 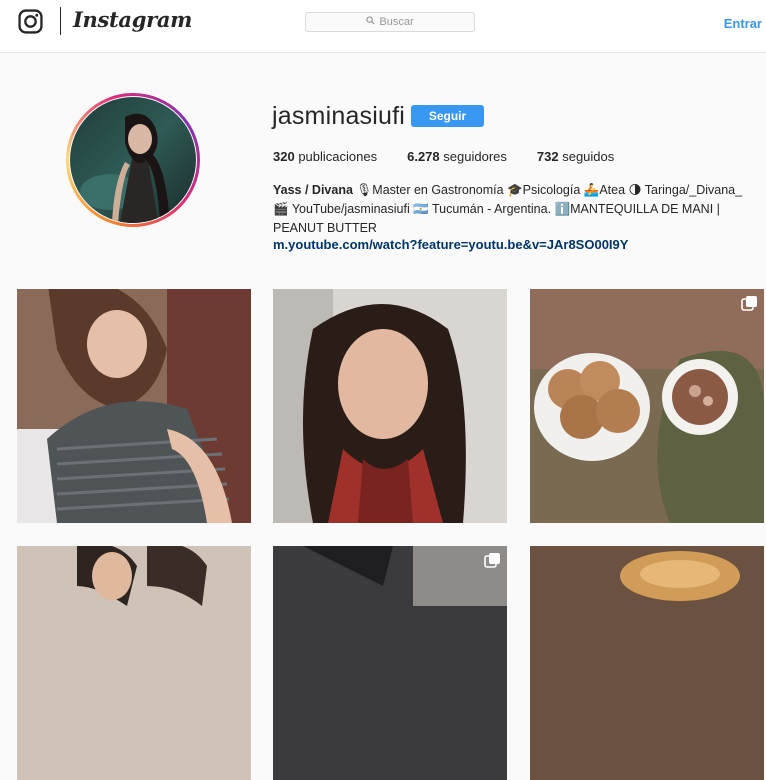 I want to click on followers-count: 6.278, so click(x=423, y=156).